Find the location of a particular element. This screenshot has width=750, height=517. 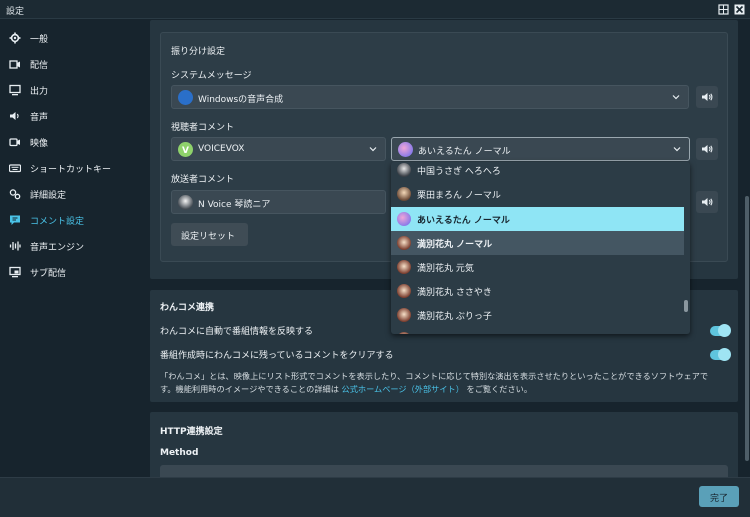

wancome-option1-label: わんコメに自動で番組情報を反映する is located at coordinates (237, 332).